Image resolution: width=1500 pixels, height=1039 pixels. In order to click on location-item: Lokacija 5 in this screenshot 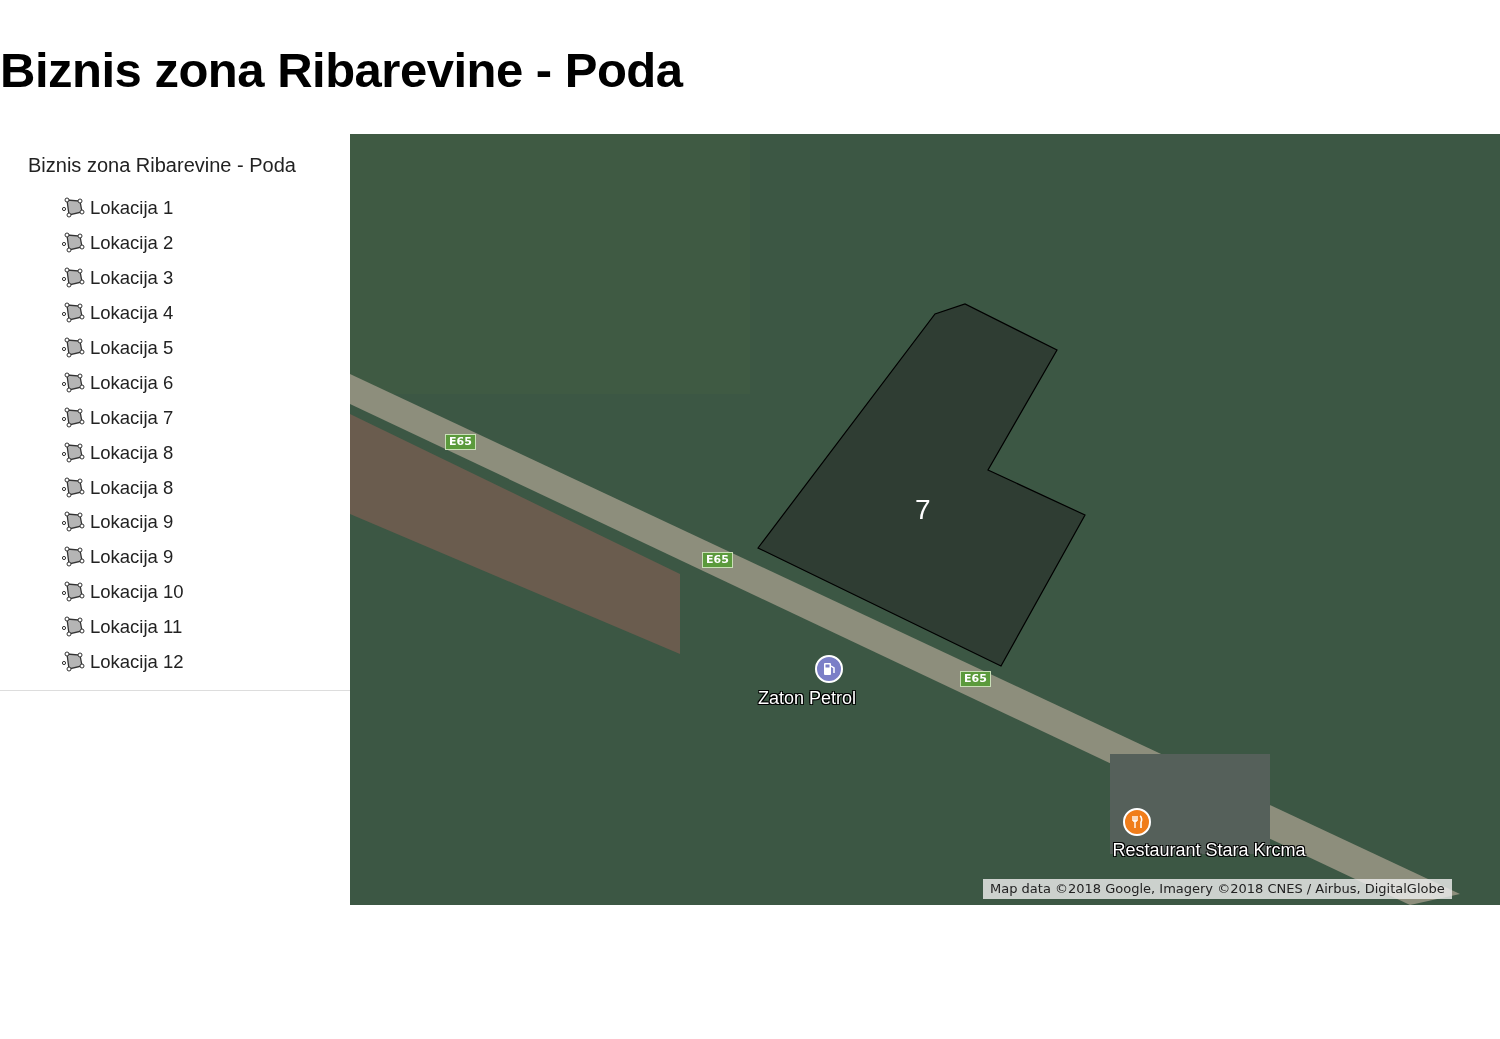, I will do `click(132, 348)`.